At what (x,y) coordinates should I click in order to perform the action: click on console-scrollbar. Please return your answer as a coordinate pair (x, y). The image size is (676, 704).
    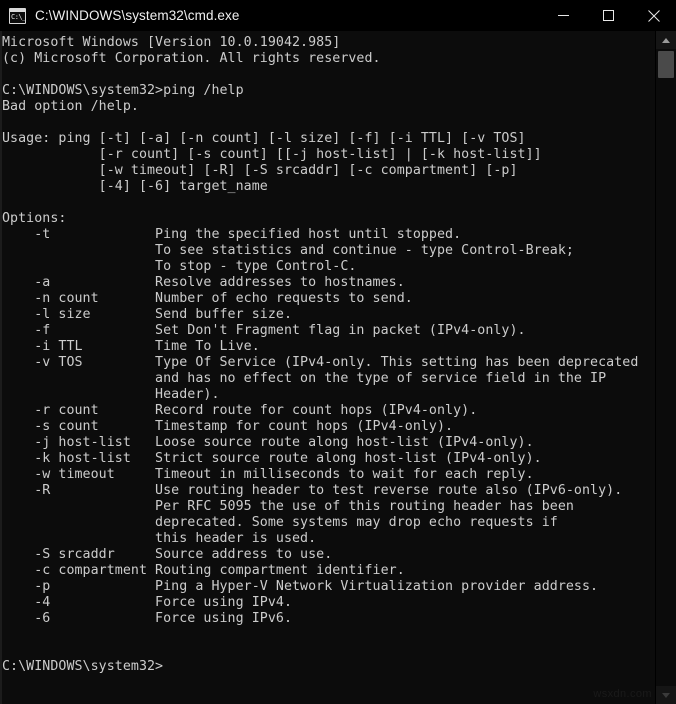
    Looking at the image, I should click on (665, 367).